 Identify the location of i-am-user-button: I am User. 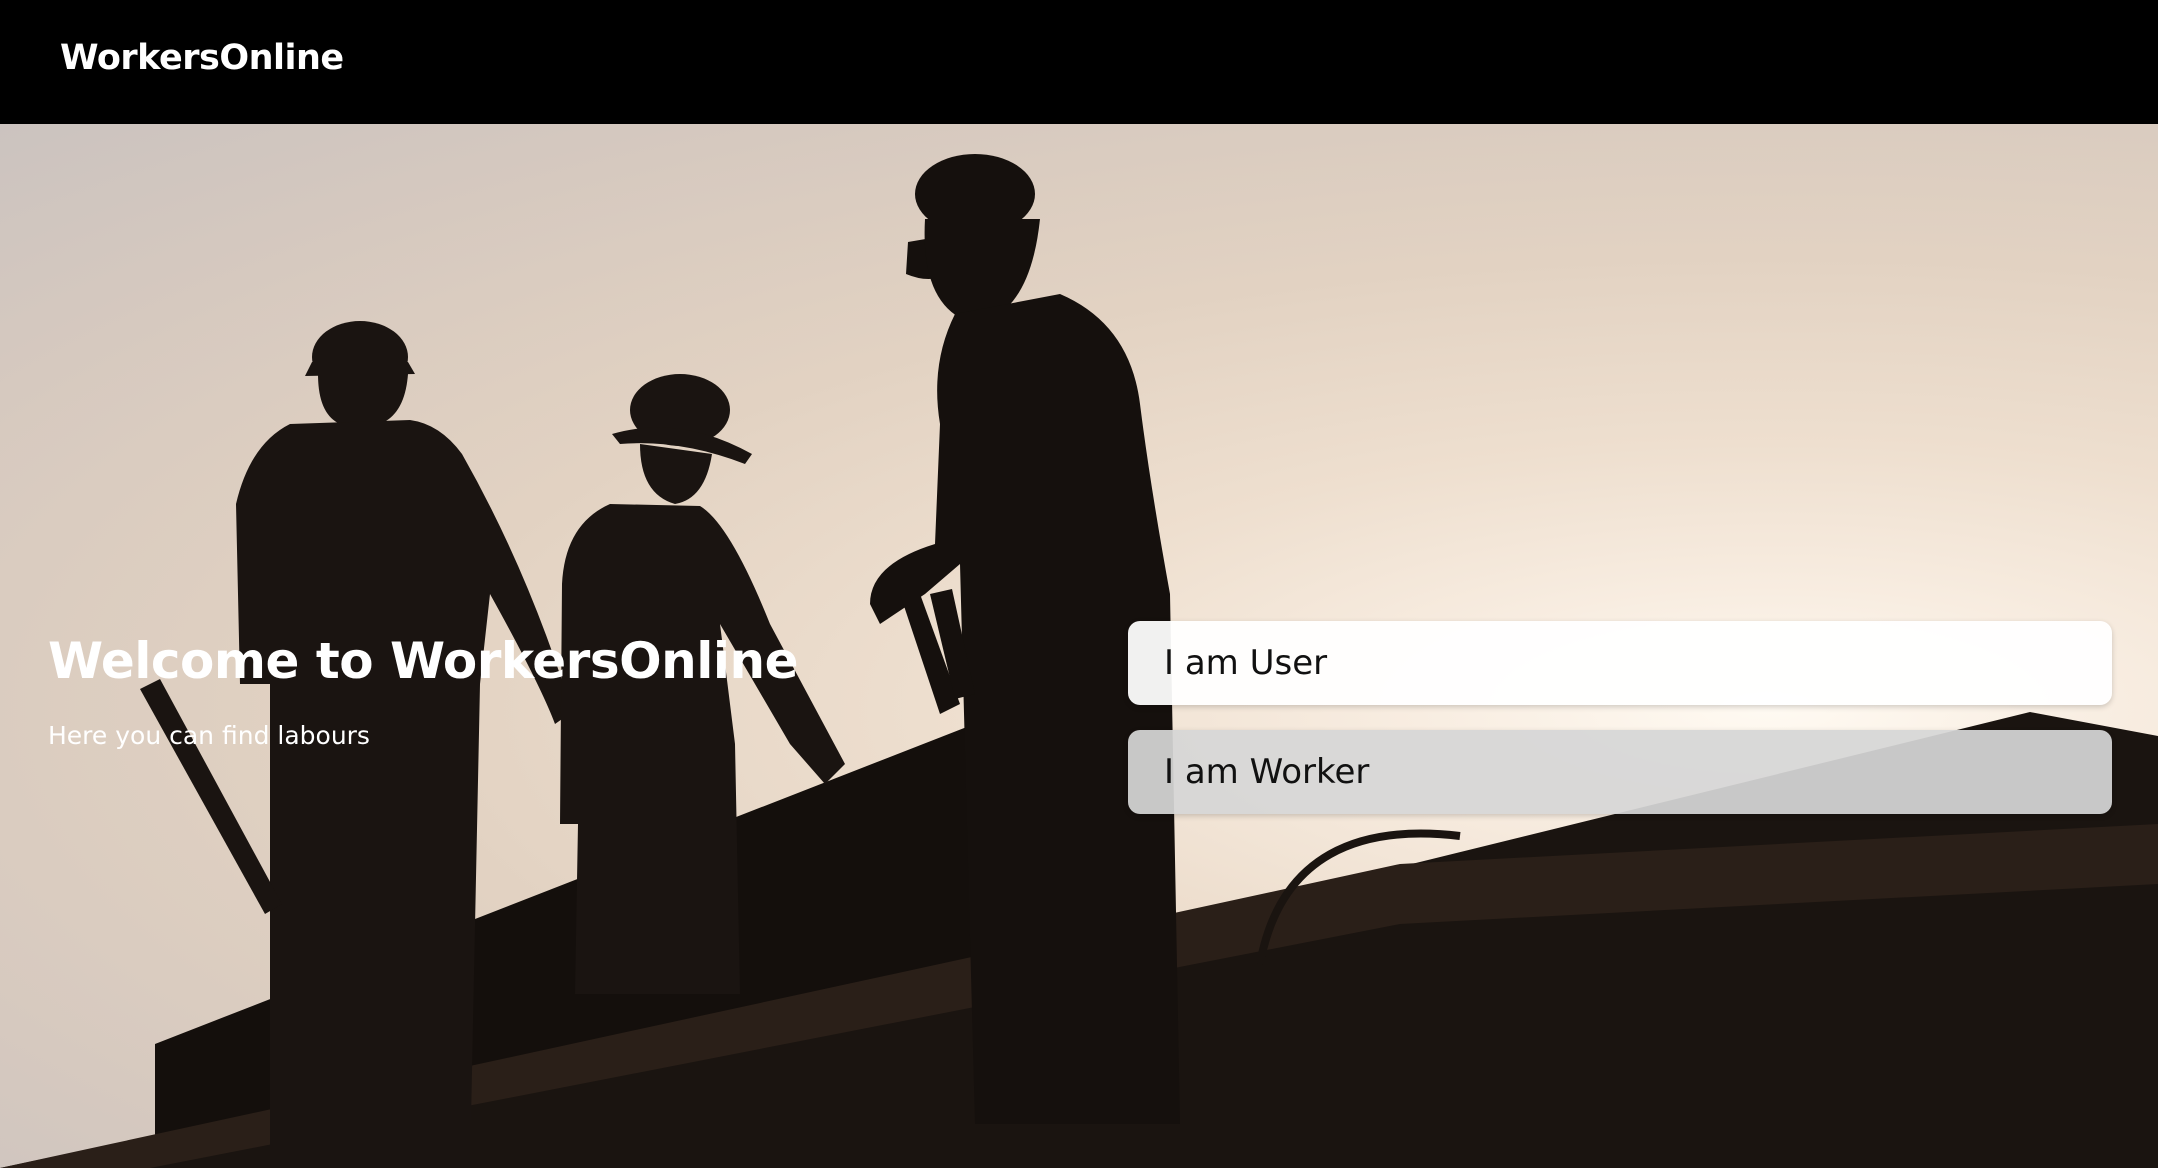
(1620, 663).